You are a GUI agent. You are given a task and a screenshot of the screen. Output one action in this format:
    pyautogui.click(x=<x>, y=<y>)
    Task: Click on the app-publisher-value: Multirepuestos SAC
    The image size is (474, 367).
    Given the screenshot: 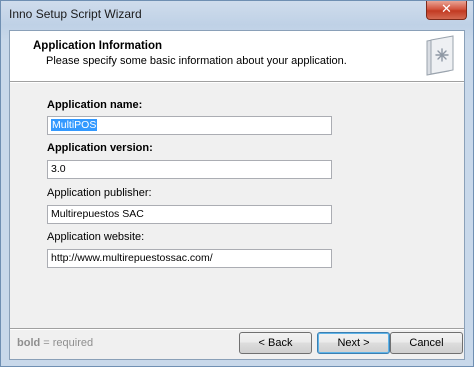 What is the action you would take?
    pyautogui.click(x=97, y=214)
    